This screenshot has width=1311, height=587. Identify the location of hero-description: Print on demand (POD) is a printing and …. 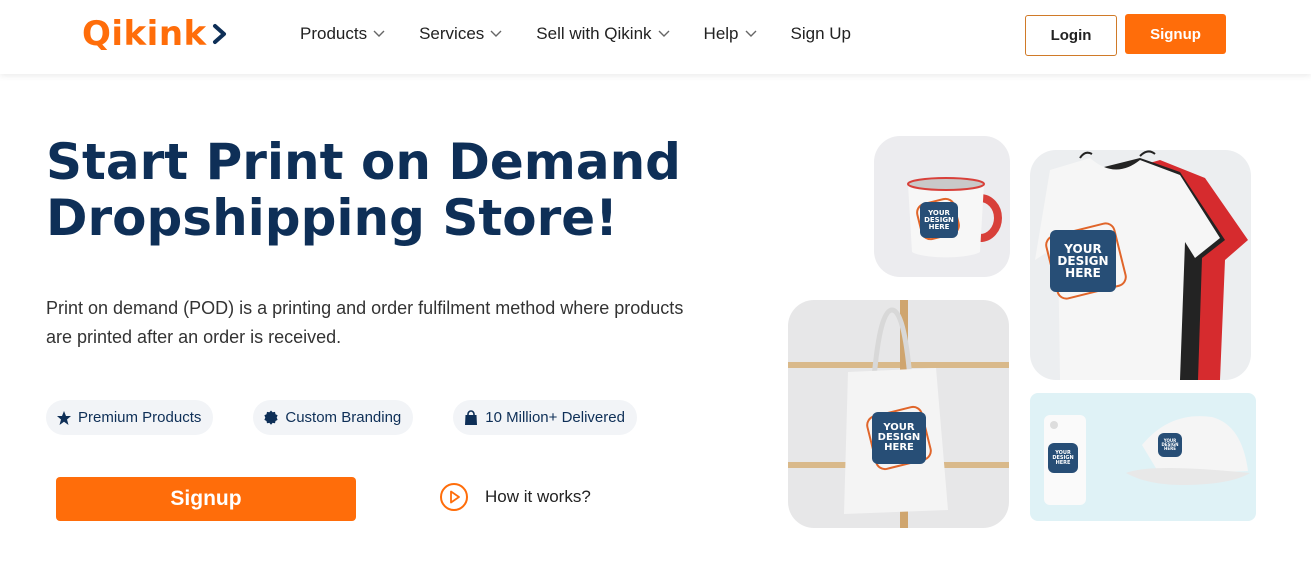
(365, 322).